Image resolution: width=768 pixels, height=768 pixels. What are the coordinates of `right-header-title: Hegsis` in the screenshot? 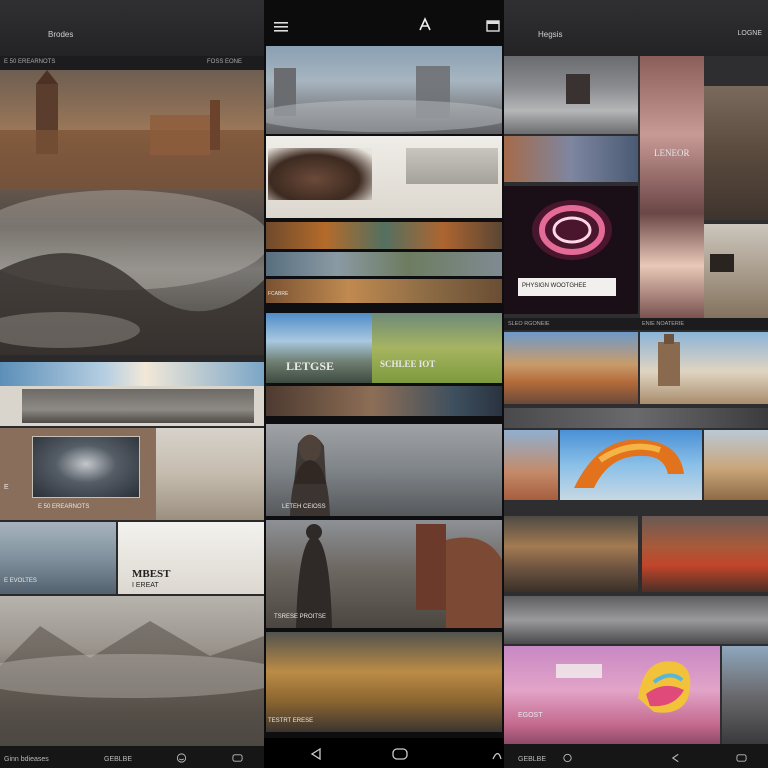 It's located at (550, 34).